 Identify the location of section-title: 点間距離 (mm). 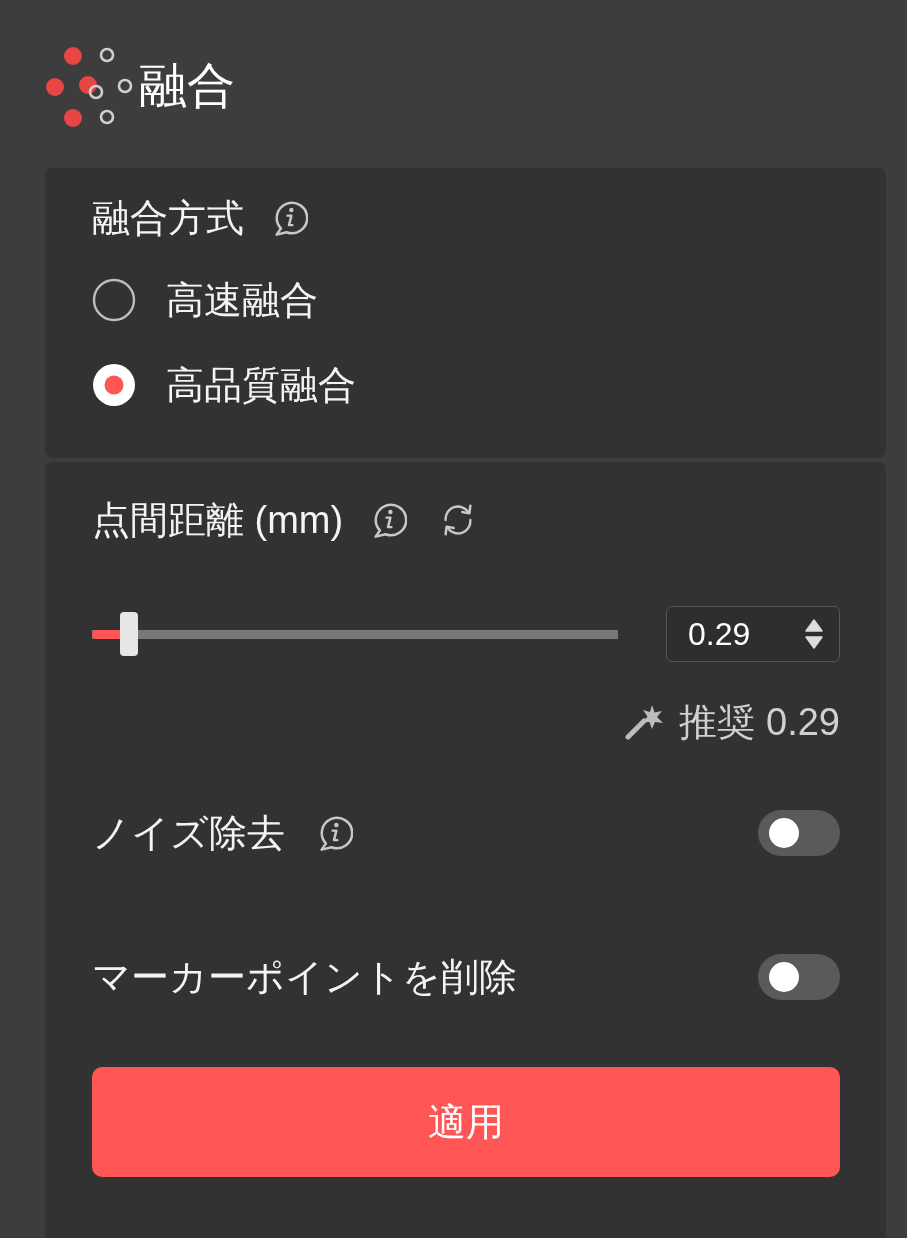
(218, 520).